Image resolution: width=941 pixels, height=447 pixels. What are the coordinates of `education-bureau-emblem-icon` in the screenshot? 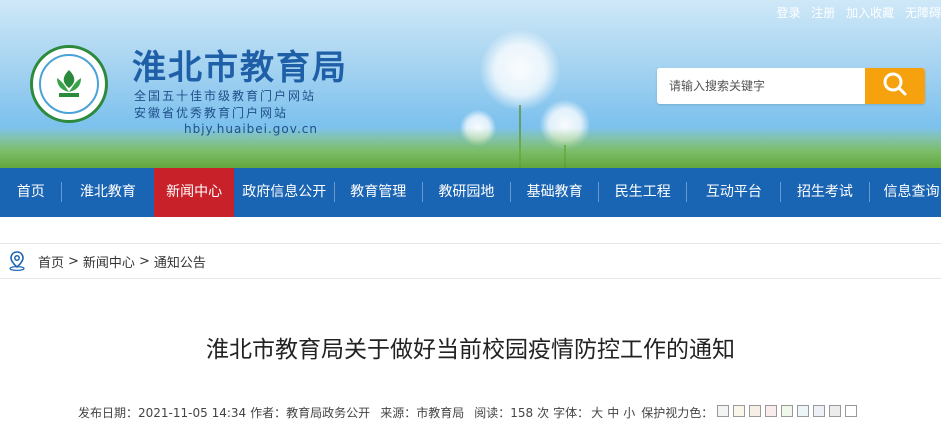 It's located at (69, 84).